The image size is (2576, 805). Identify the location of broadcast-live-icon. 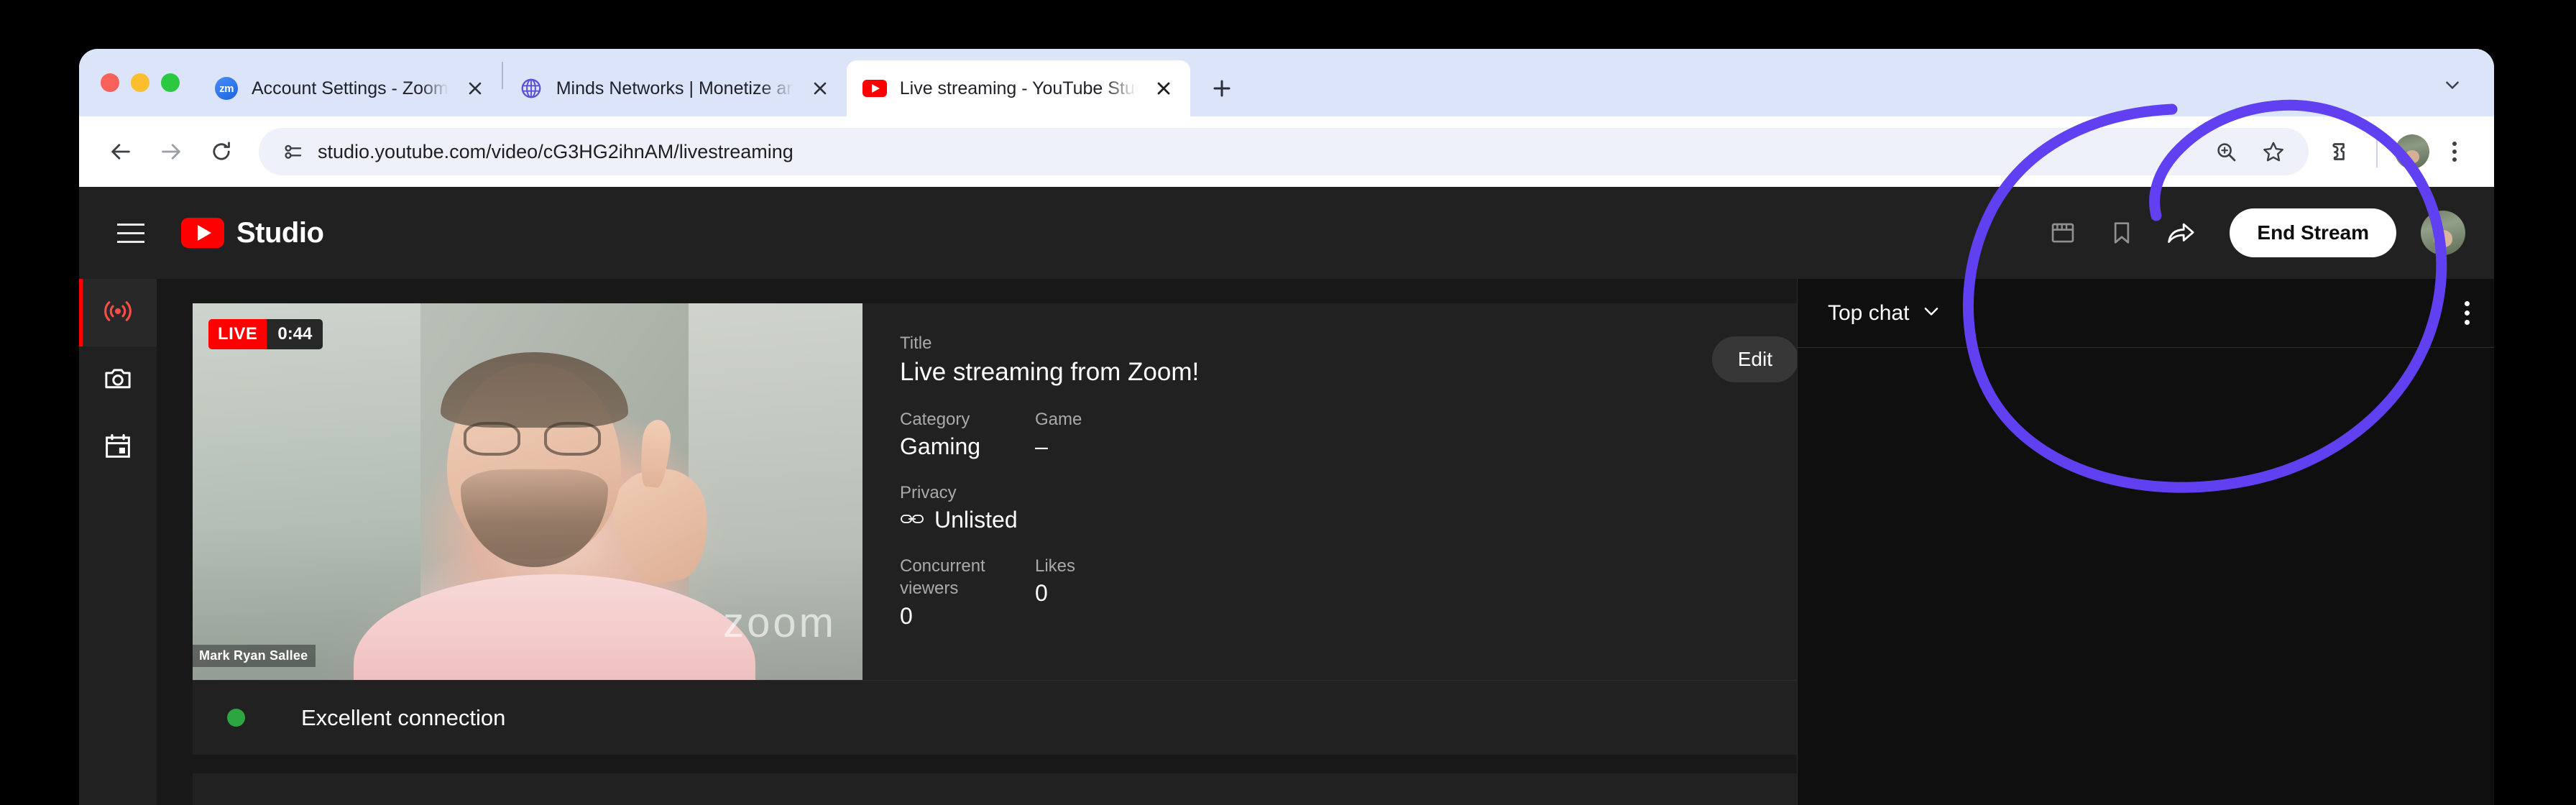
(117, 313).